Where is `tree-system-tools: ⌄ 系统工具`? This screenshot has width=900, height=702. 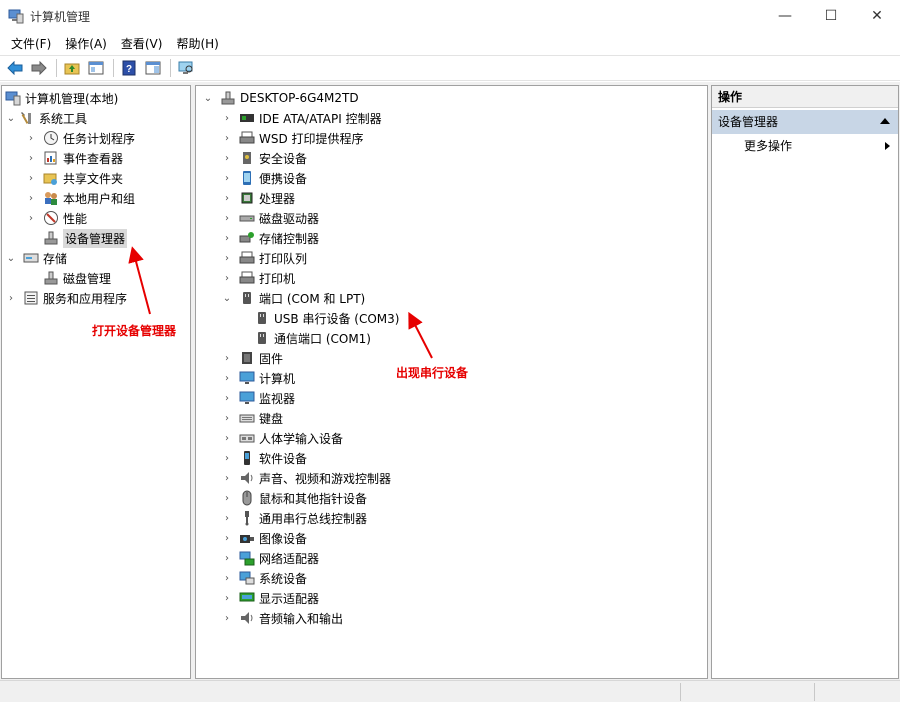
tree-system-tools: ⌄ 系统工具 is located at coordinates (46, 118).